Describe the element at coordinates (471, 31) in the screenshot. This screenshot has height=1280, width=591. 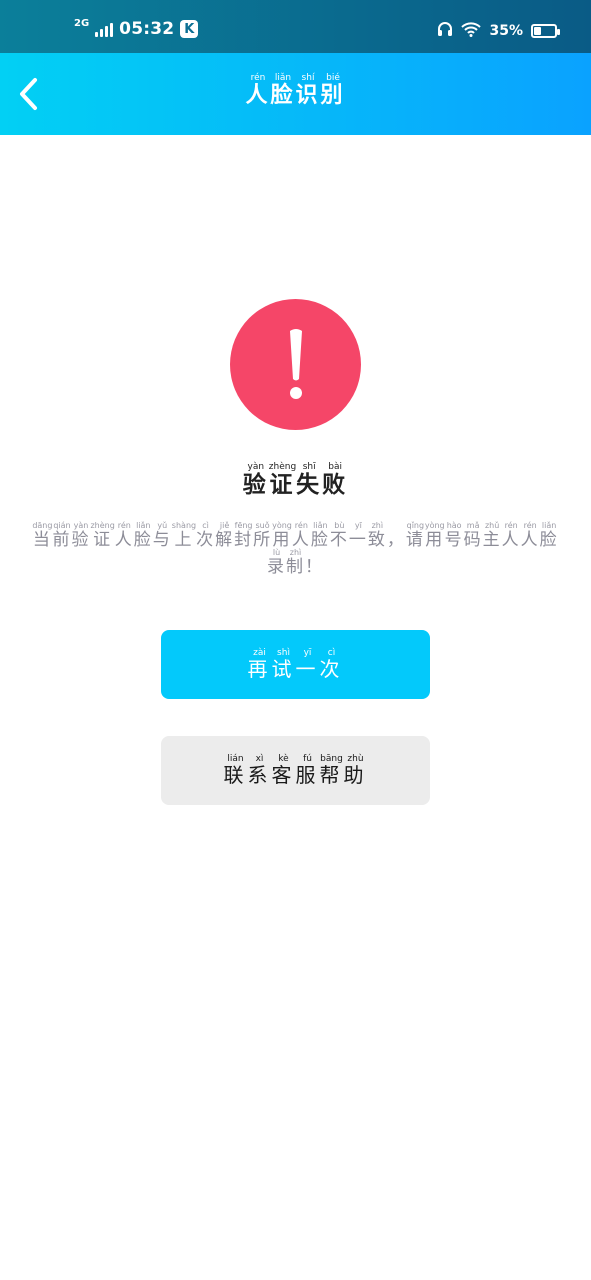
I see `wifi-icon` at that location.